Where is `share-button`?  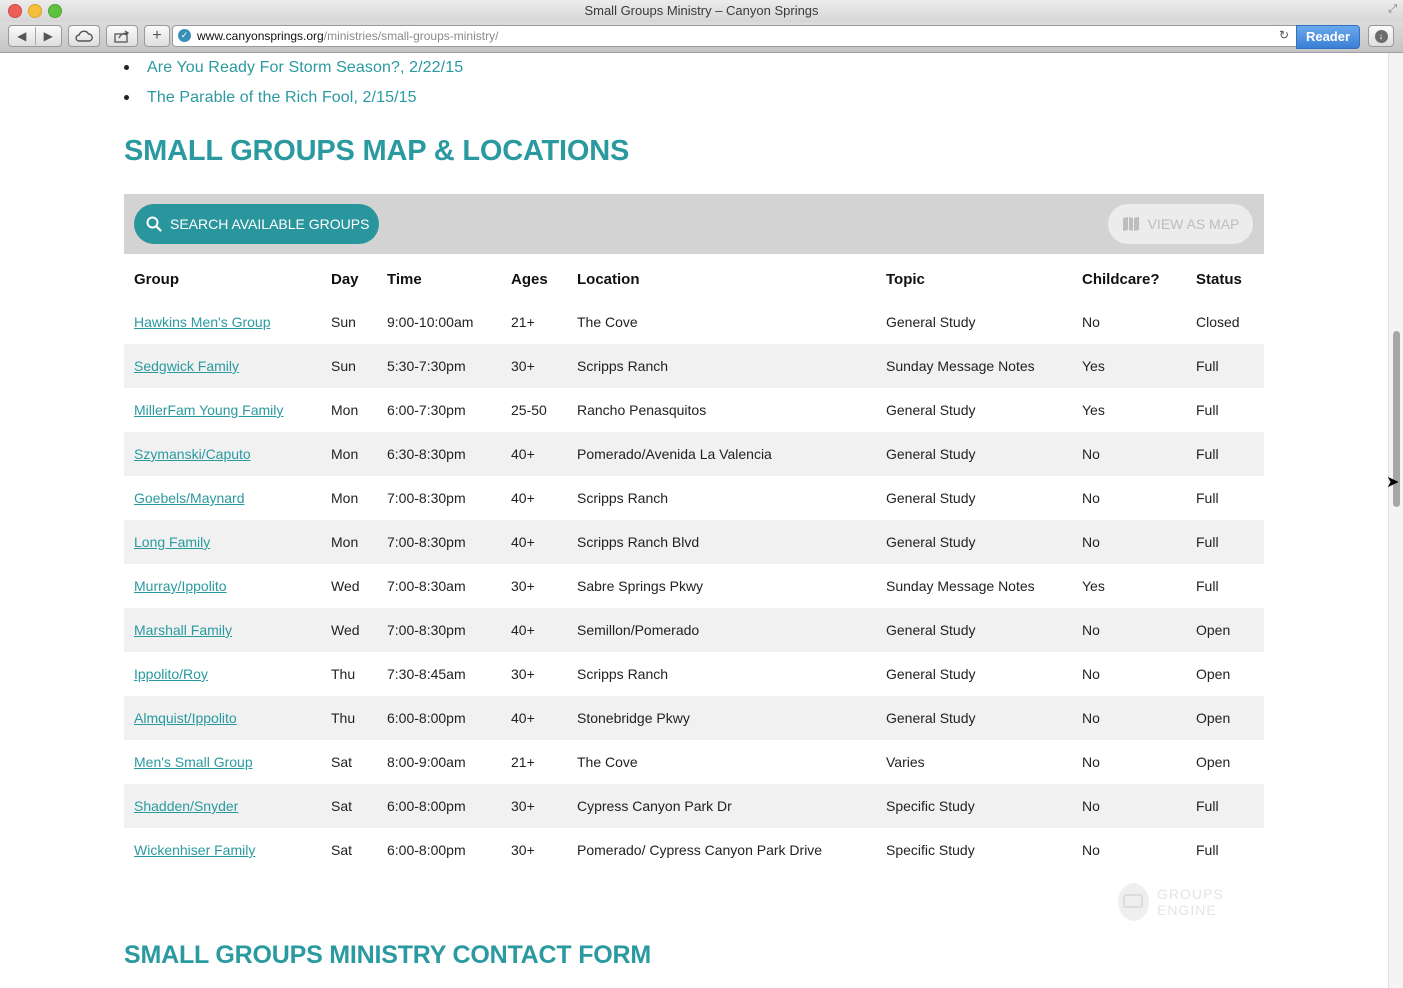 share-button is located at coordinates (122, 36).